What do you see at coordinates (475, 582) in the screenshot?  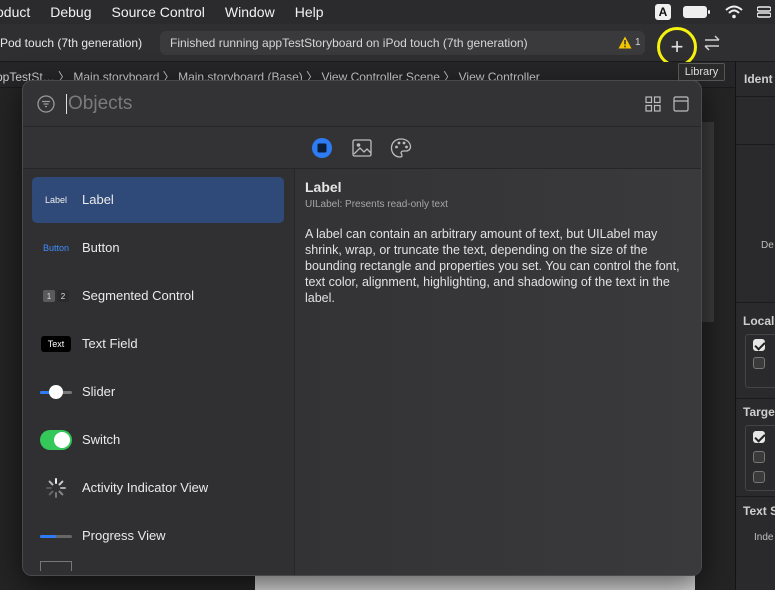 I see `canvas-device-edge` at bounding box center [475, 582].